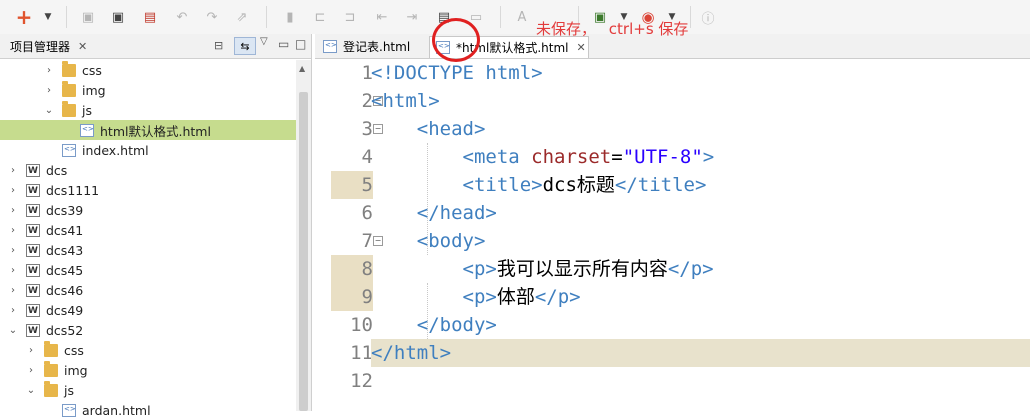 The width and height of the screenshot is (1030, 420). I want to click on code-token: </html>, so click(411, 353).